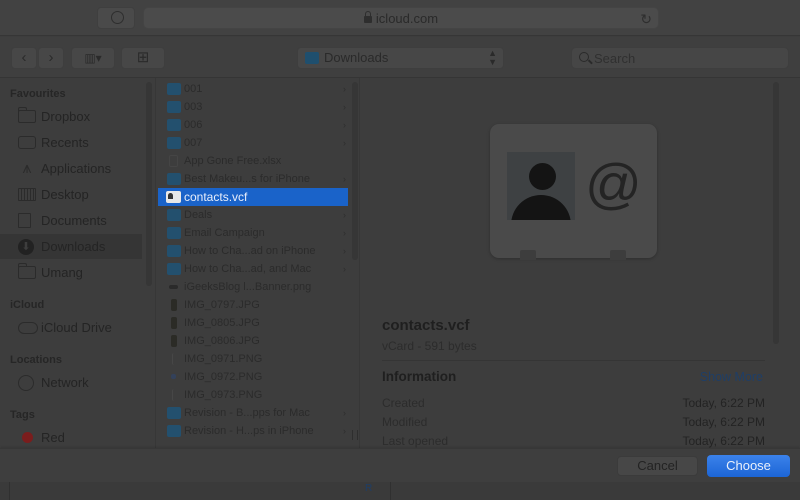 The height and width of the screenshot is (500, 800). I want to click on url-text: icloud.com, so click(407, 18).